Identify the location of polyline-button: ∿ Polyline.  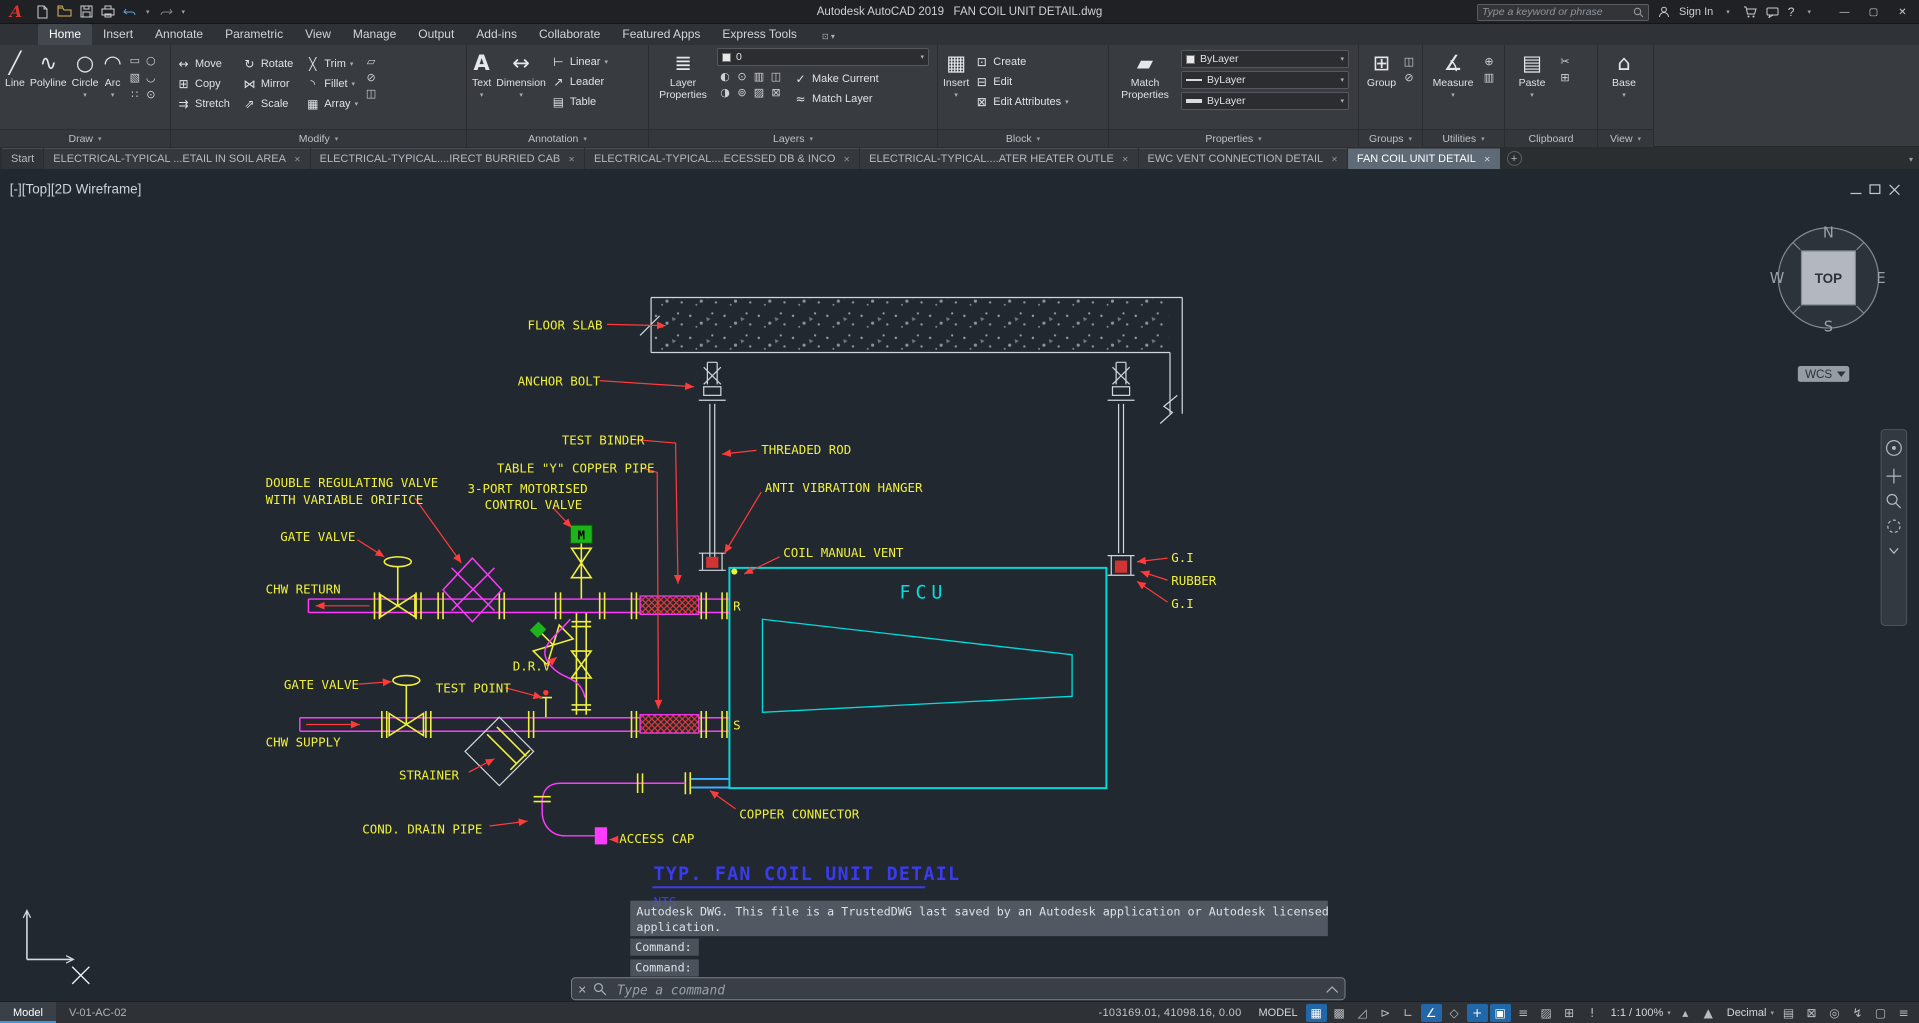
(48, 69).